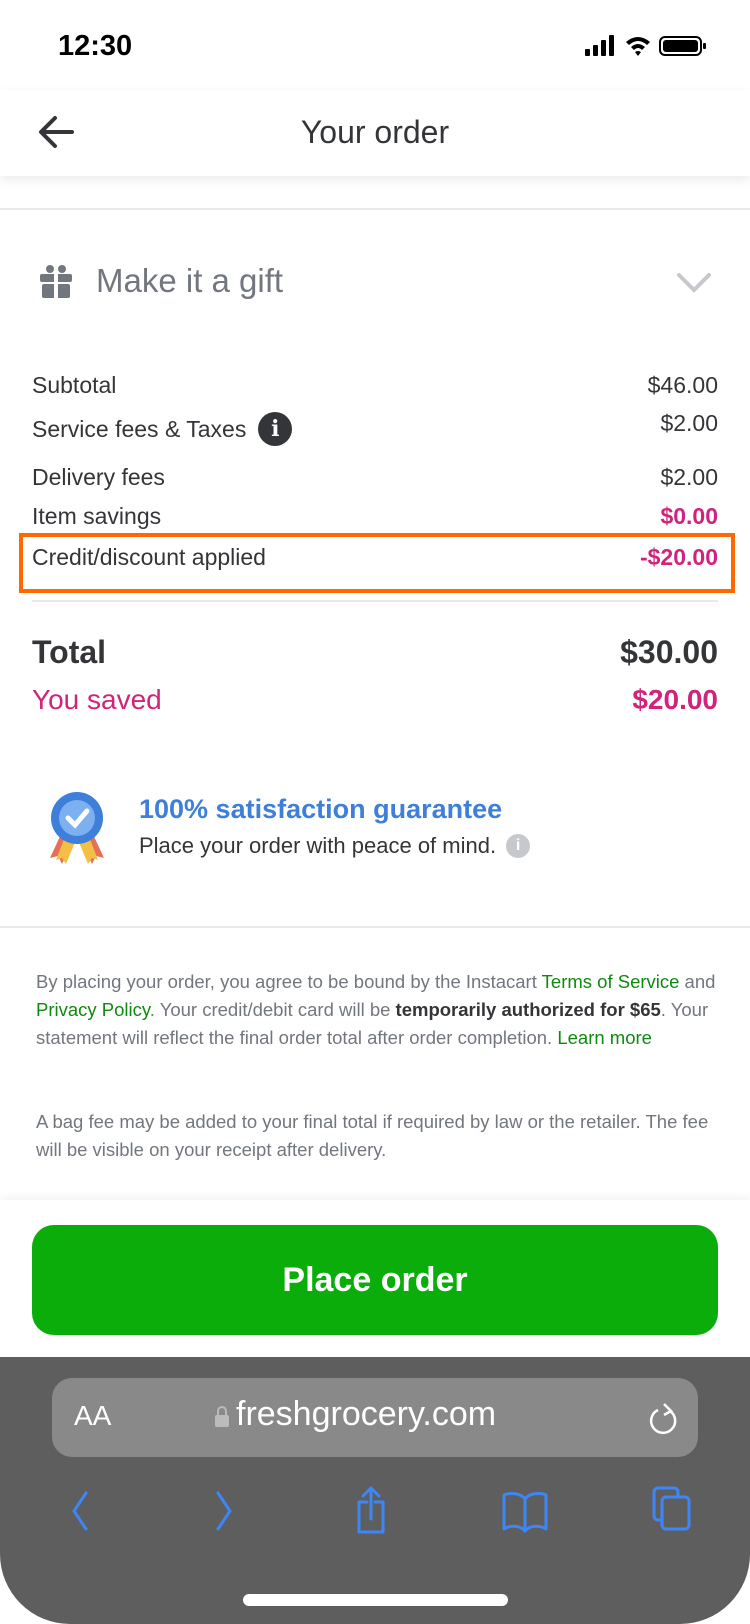 Image resolution: width=750 pixels, height=1624 pixels. I want to click on wifi-icon, so click(638, 46).